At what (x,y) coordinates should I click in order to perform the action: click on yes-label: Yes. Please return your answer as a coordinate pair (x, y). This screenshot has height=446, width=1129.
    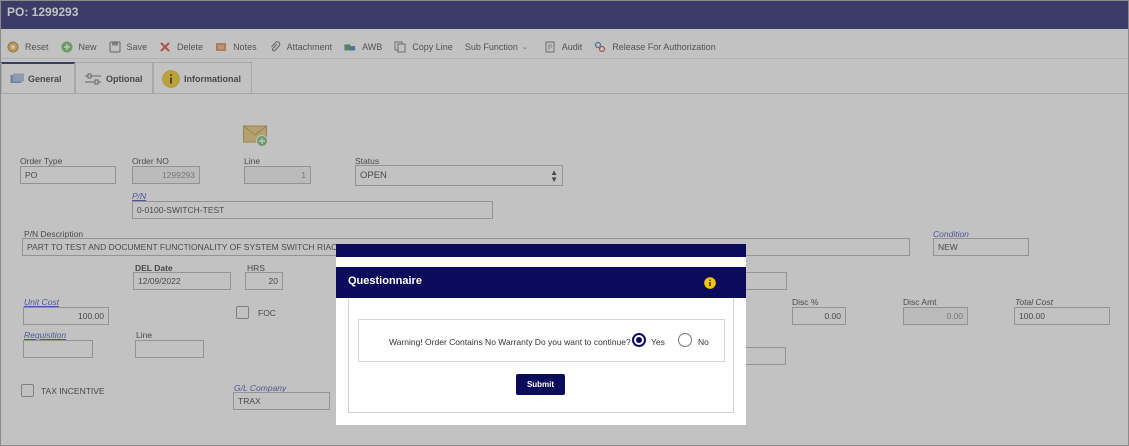
    Looking at the image, I should click on (658, 342).